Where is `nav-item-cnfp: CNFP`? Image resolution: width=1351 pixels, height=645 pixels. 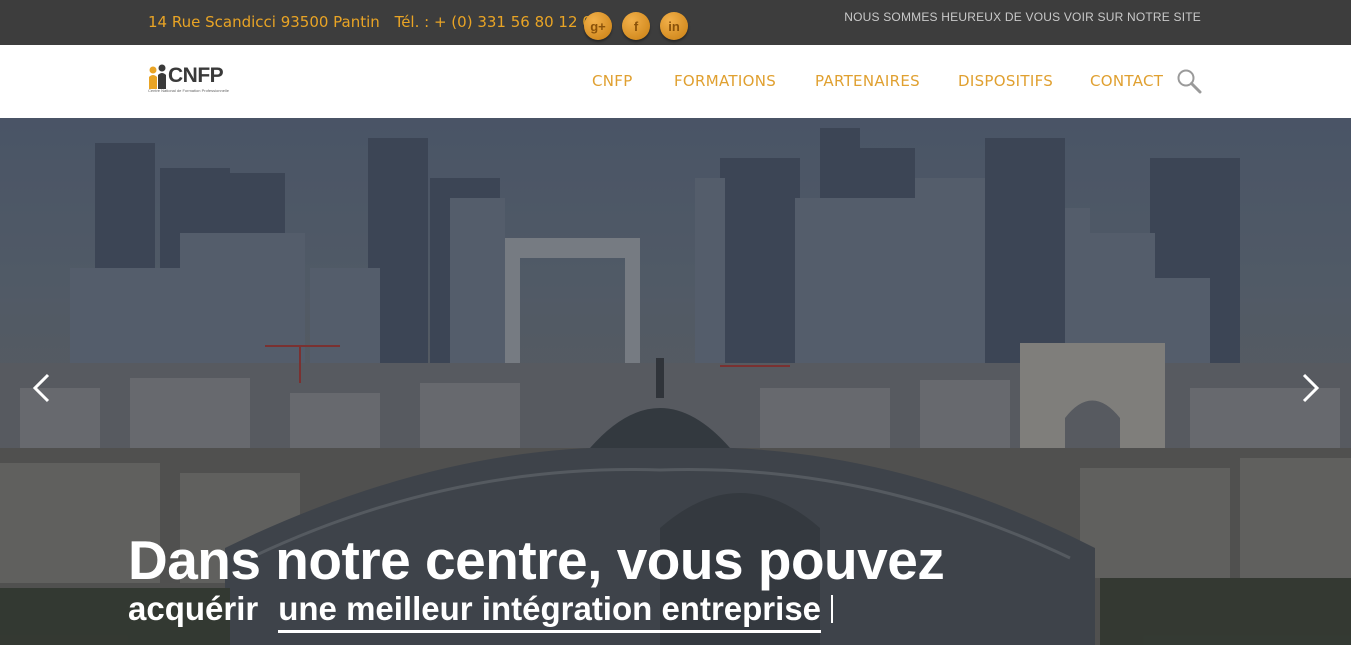
nav-item-cnfp: CNFP is located at coordinates (612, 81).